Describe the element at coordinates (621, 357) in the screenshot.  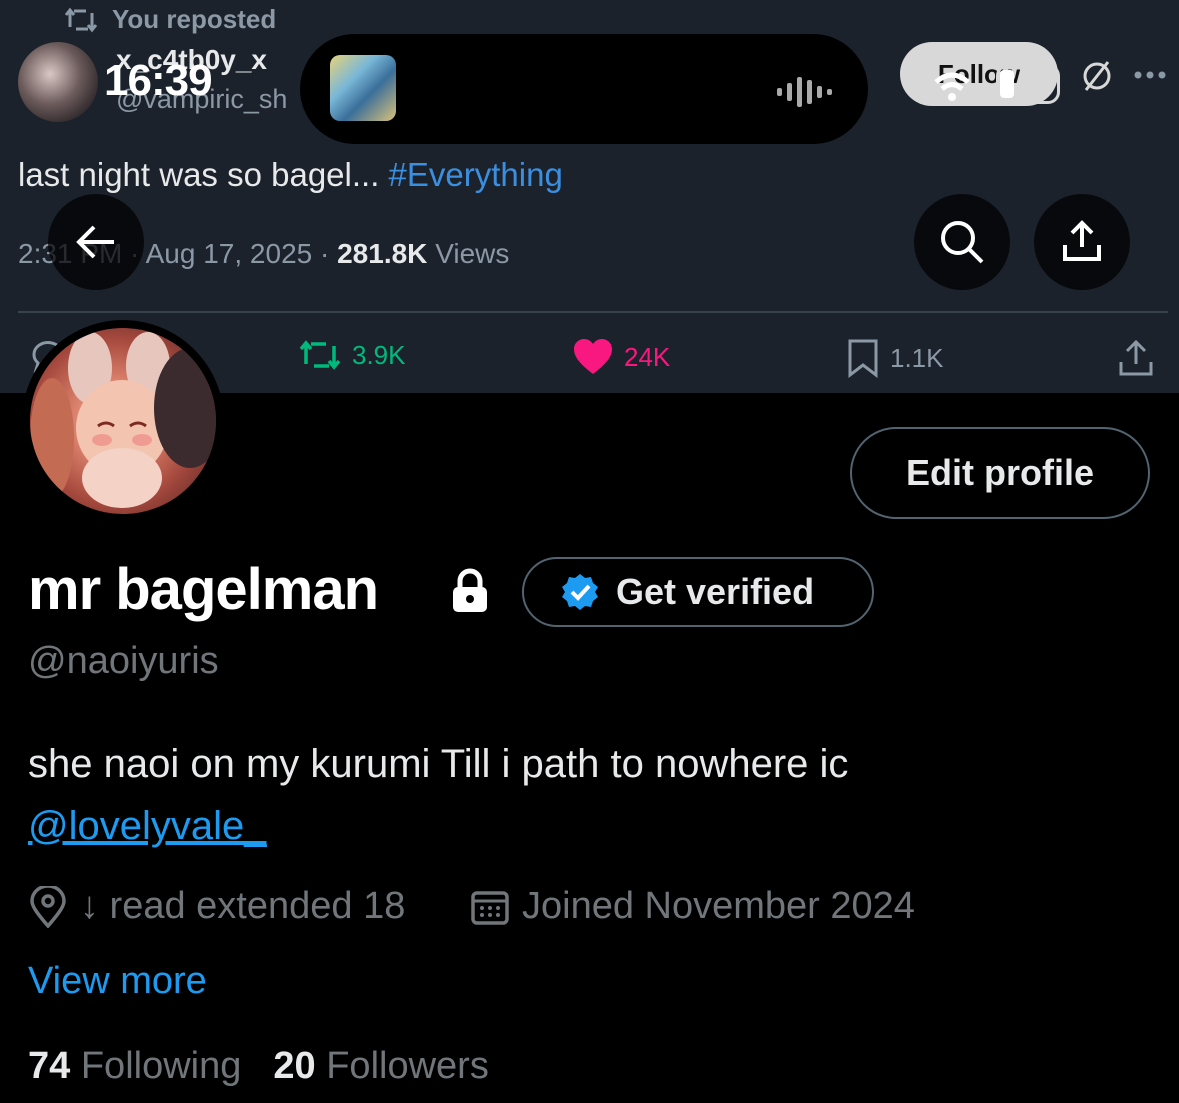
I see `like-action: 24K` at that location.